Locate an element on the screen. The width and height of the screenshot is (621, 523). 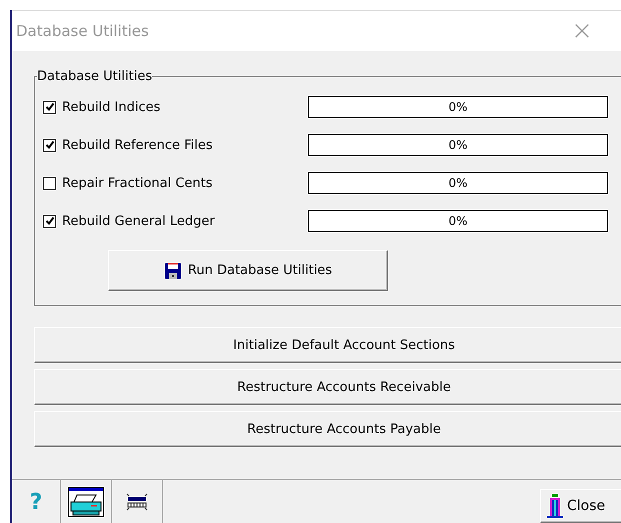
printer-icon is located at coordinates (86, 502).